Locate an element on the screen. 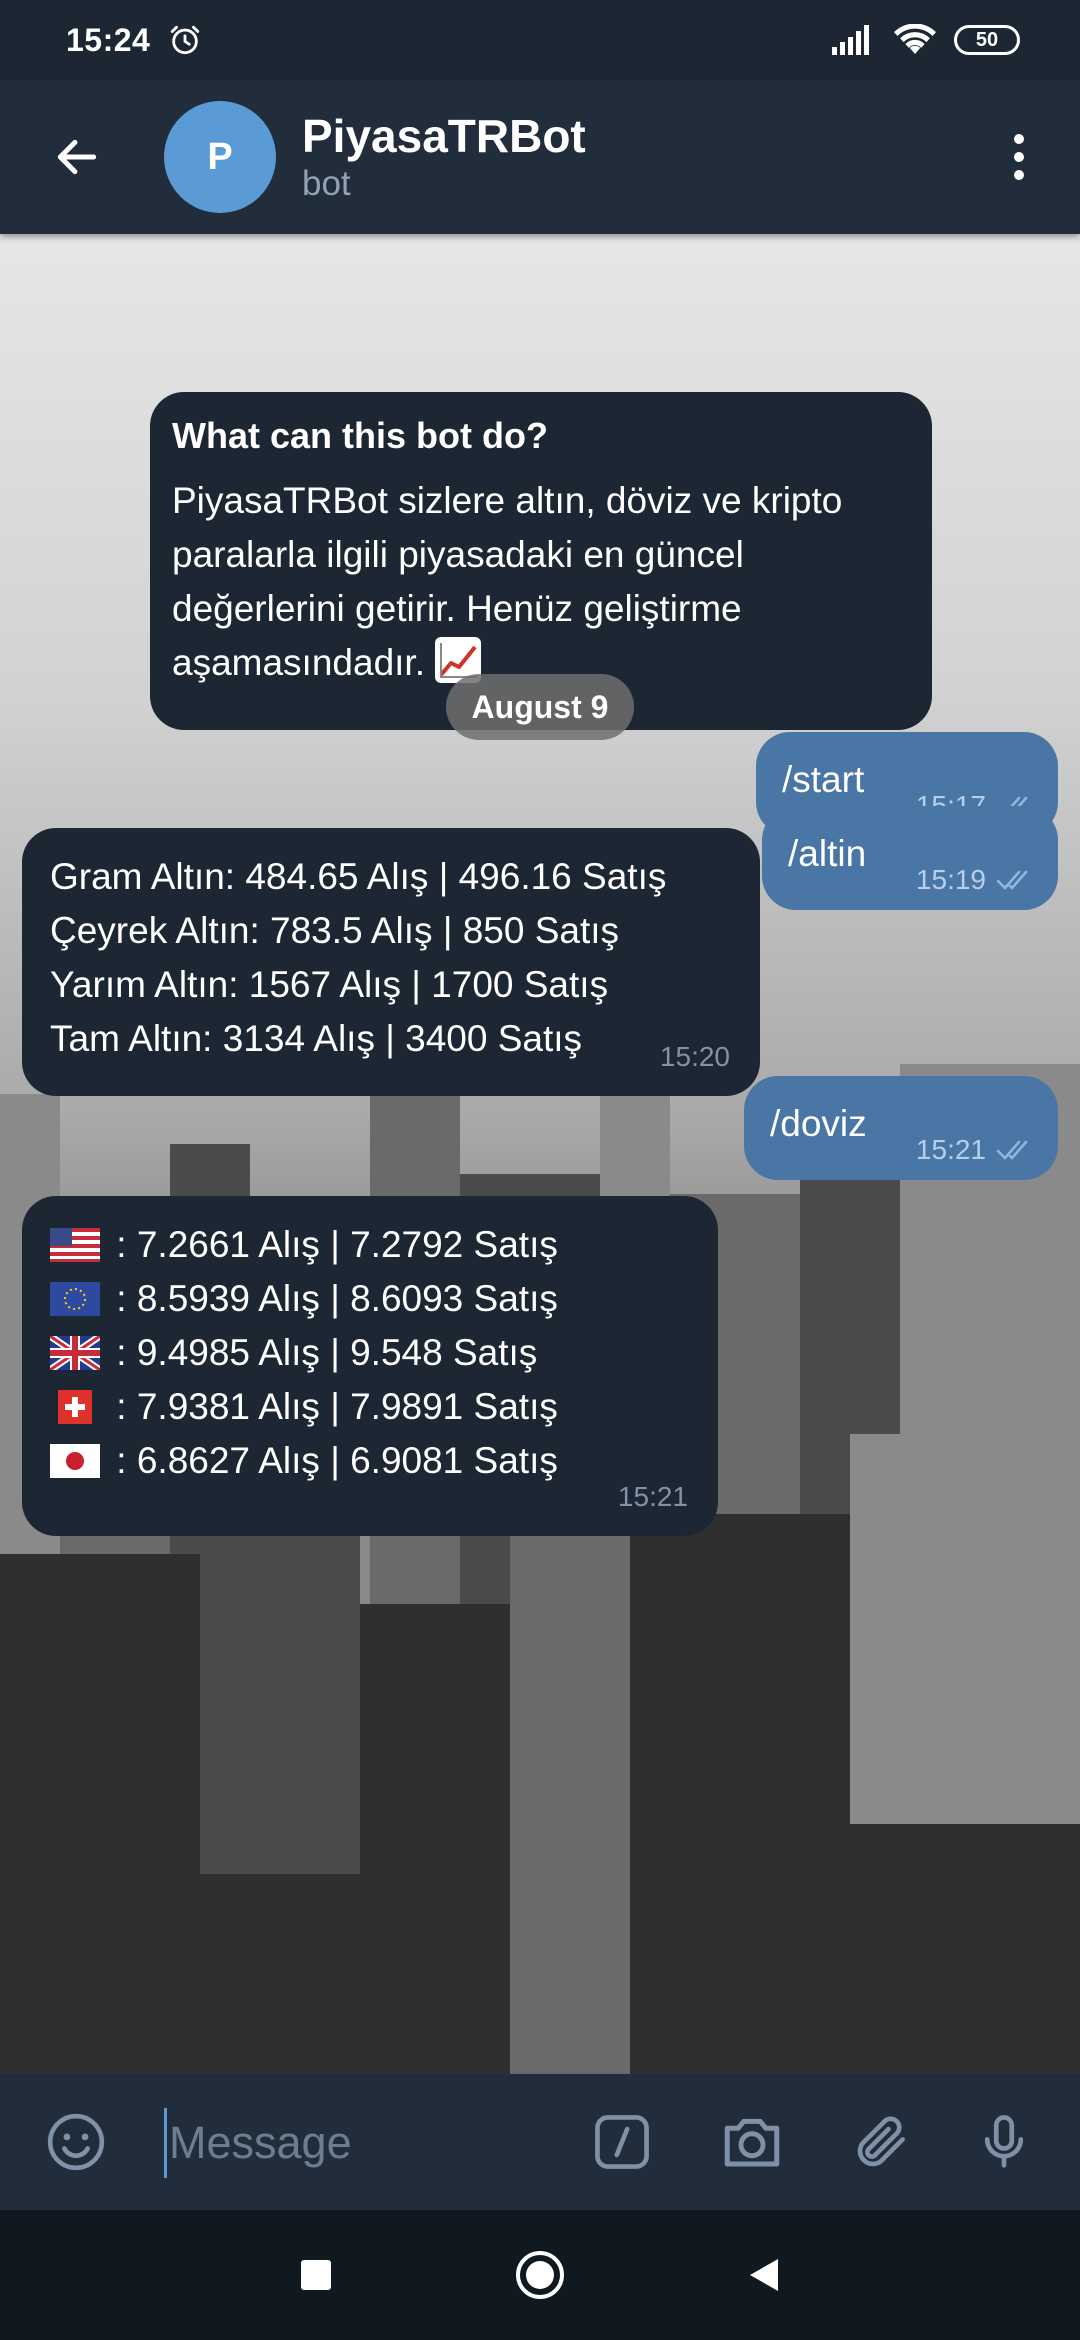  arrow-left-icon is located at coordinates (77, 157).